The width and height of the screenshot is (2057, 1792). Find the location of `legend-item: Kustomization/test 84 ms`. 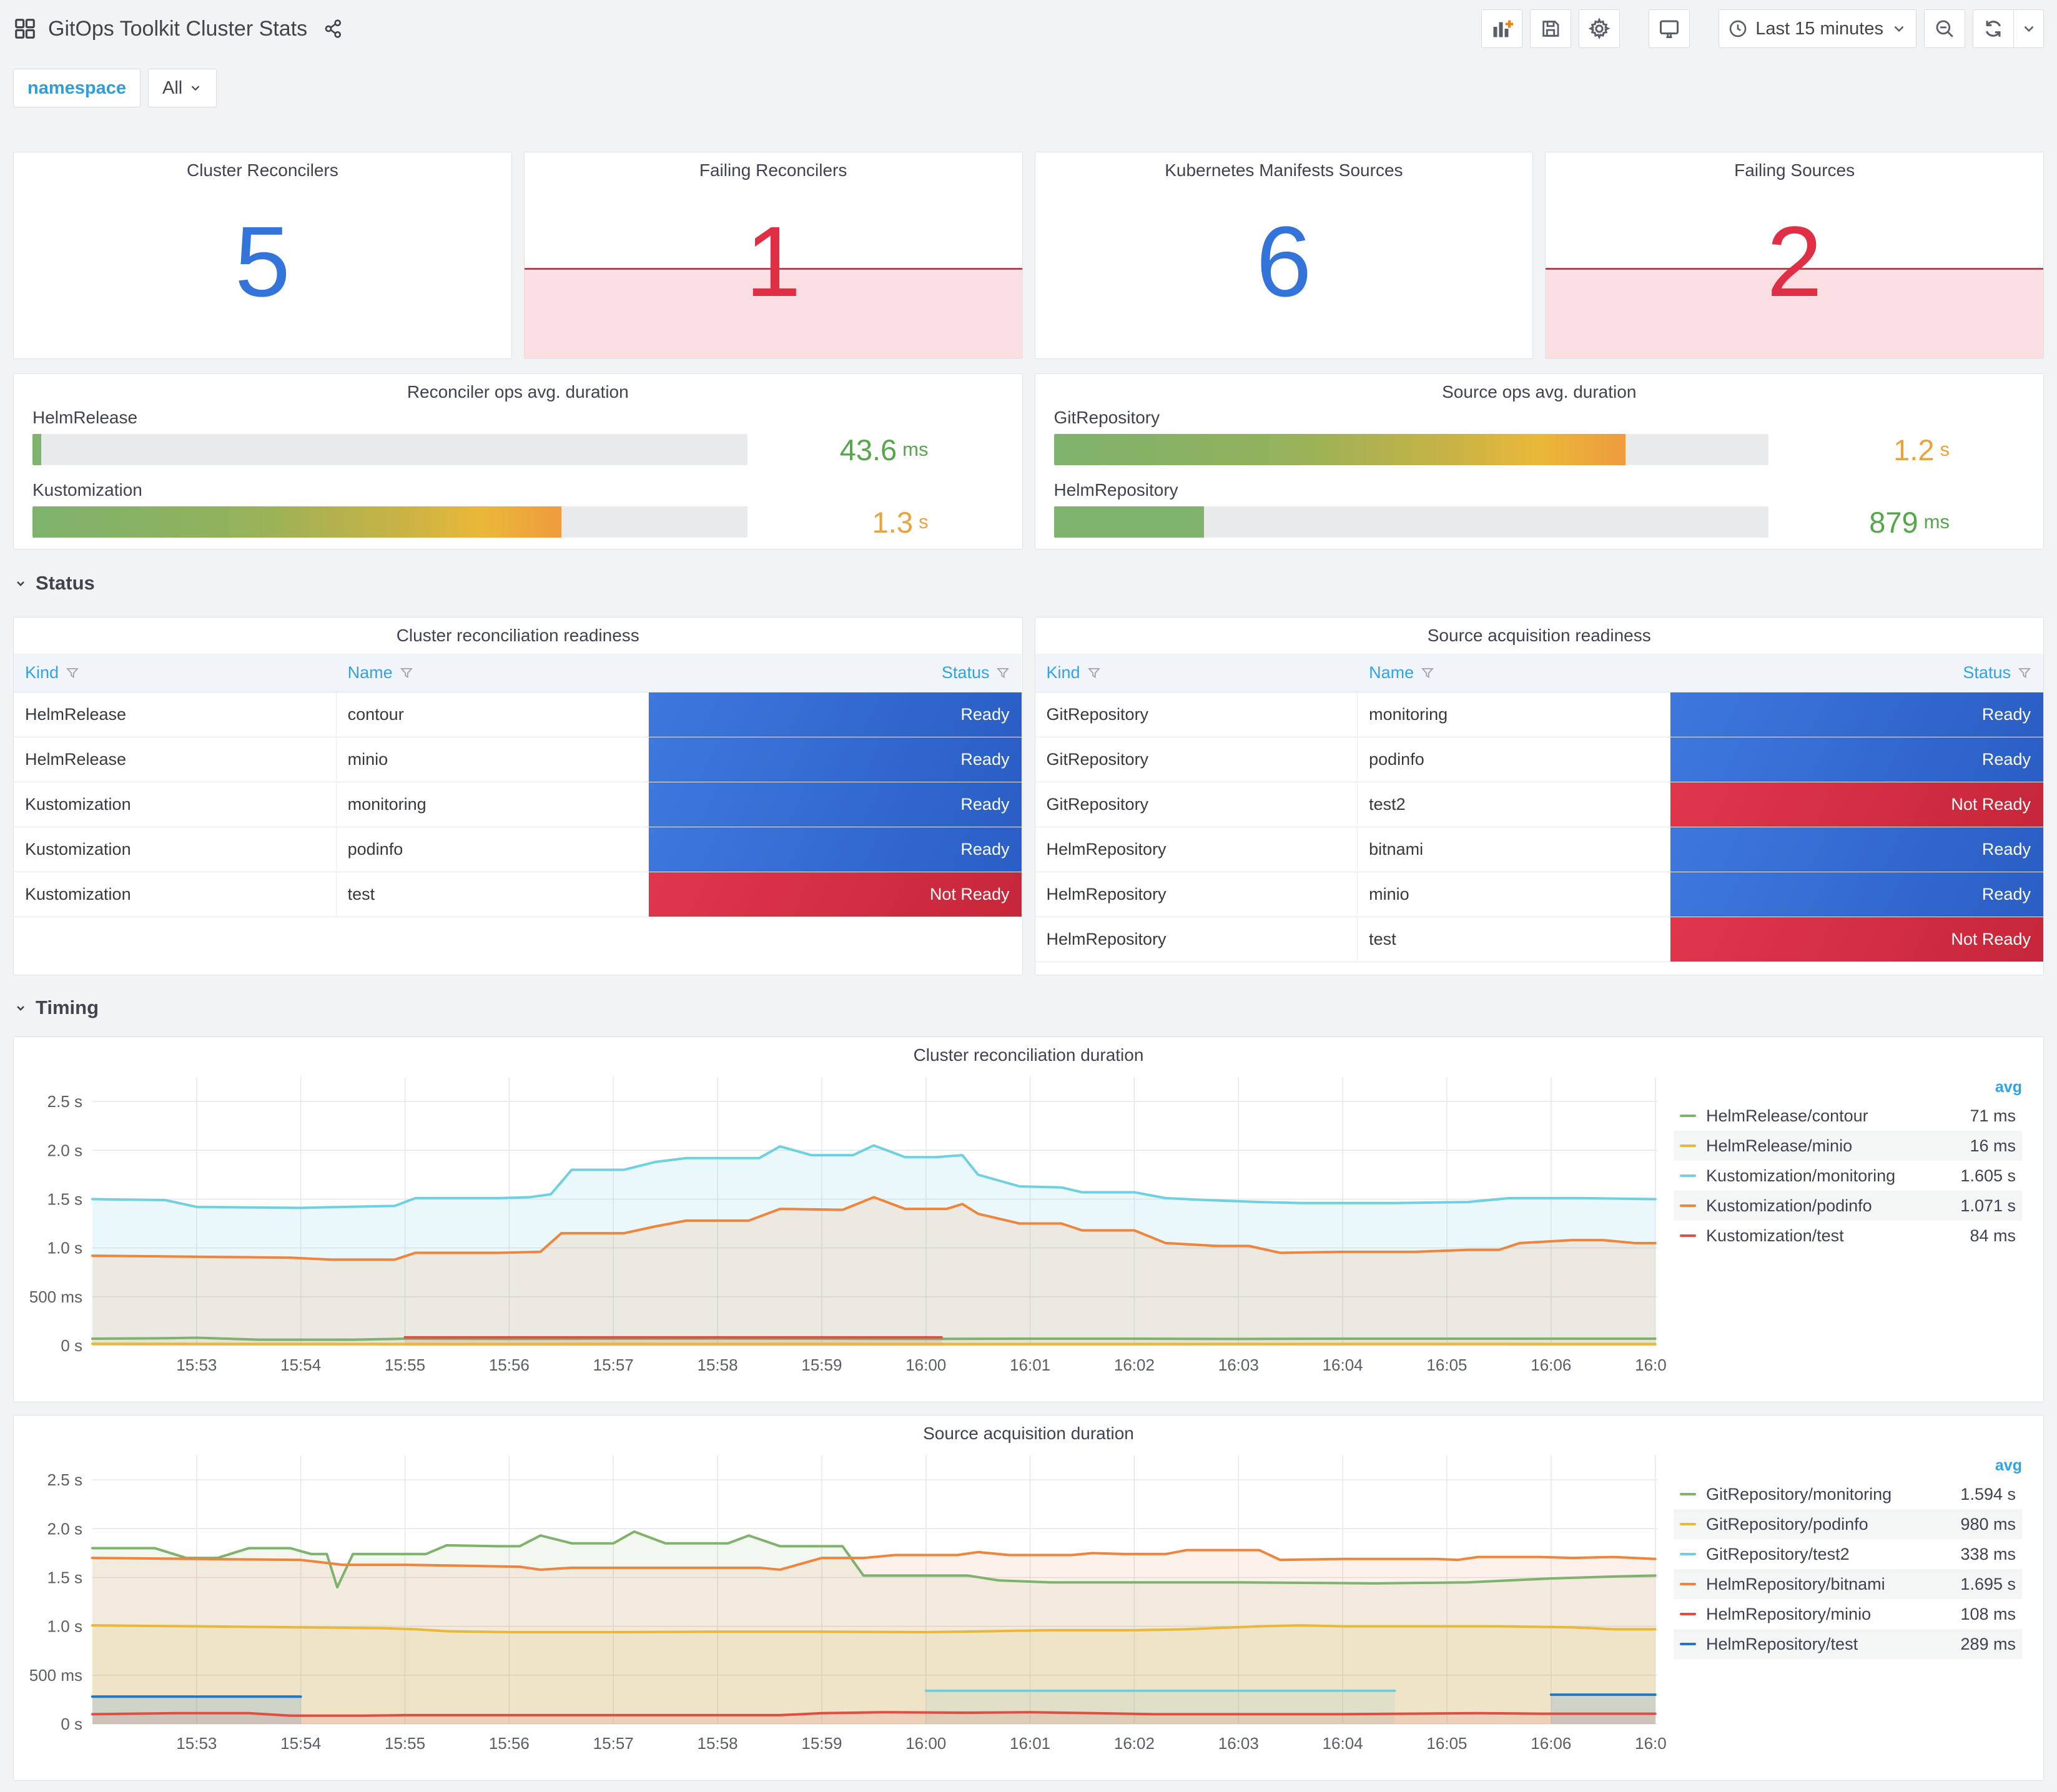

legend-item: Kustomization/test 84 ms is located at coordinates (1848, 1236).